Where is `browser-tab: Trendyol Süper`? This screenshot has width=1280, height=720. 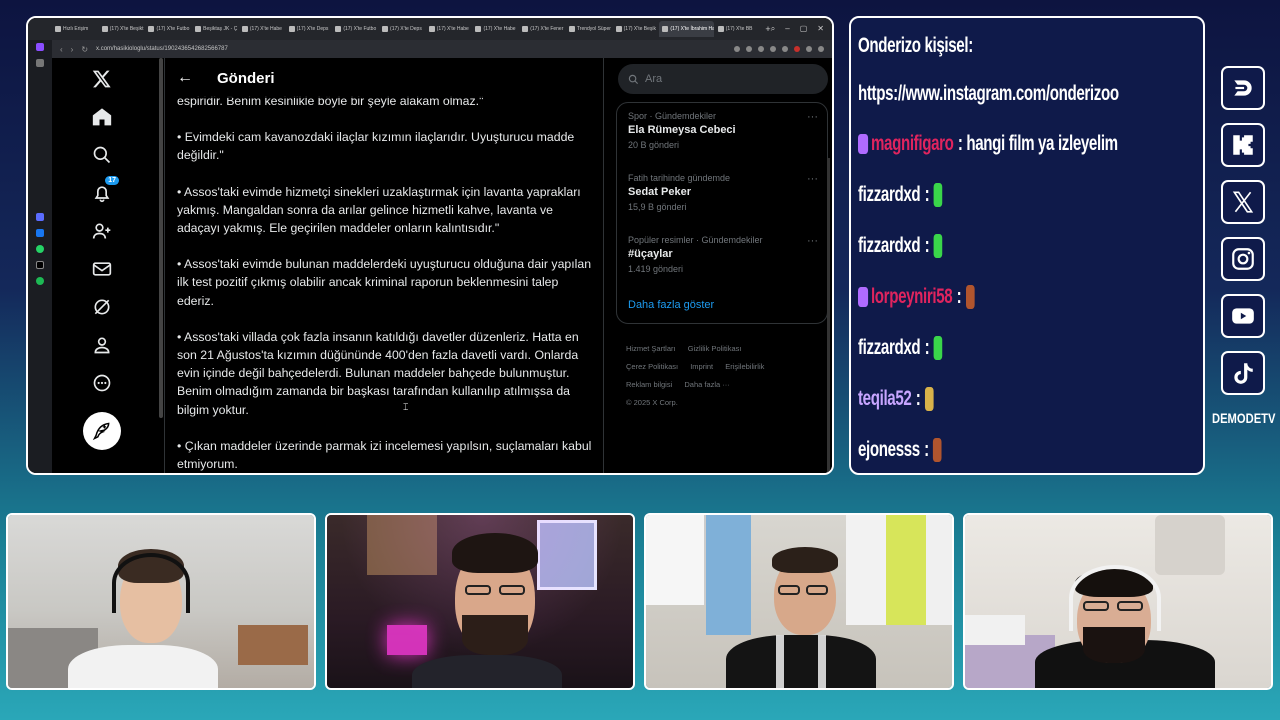
browser-tab: Trendyol Süper is located at coordinates (589, 29).